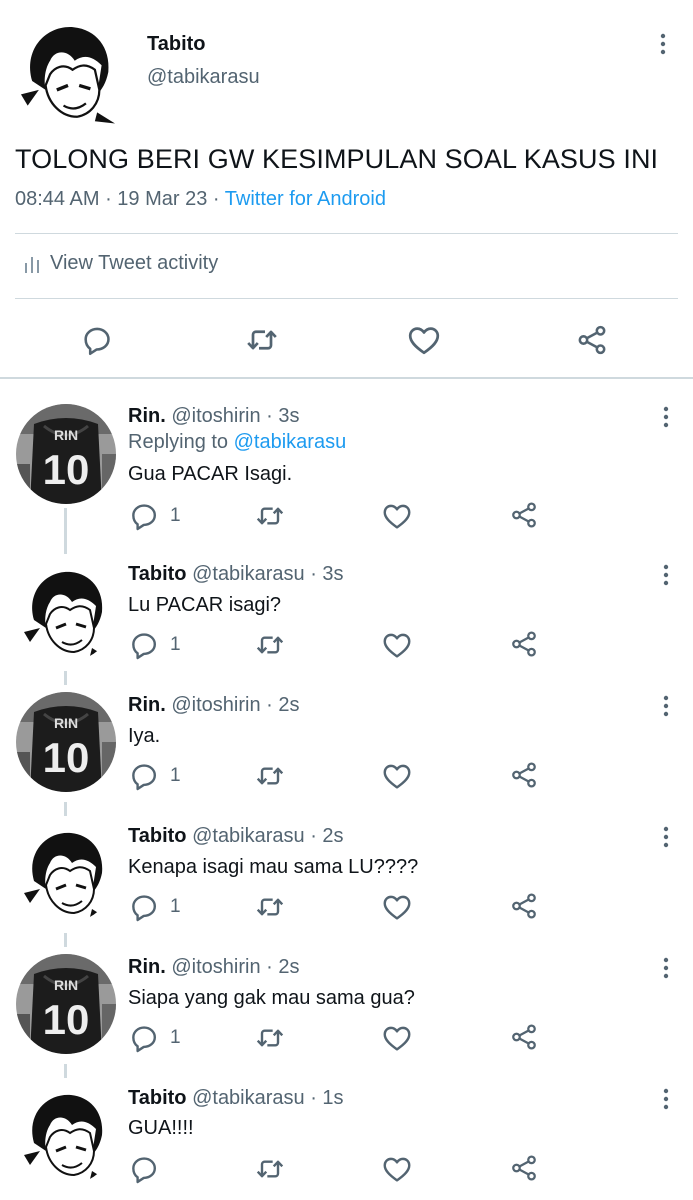 This screenshot has height=1200, width=693. What do you see at coordinates (346, 378) in the screenshot?
I see `section-divider` at bounding box center [346, 378].